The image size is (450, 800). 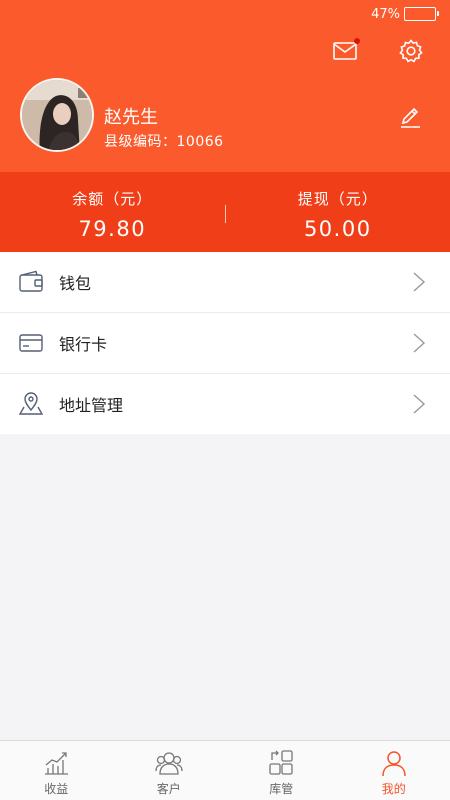 What do you see at coordinates (31, 343) in the screenshot?
I see `bank-card-icon` at bounding box center [31, 343].